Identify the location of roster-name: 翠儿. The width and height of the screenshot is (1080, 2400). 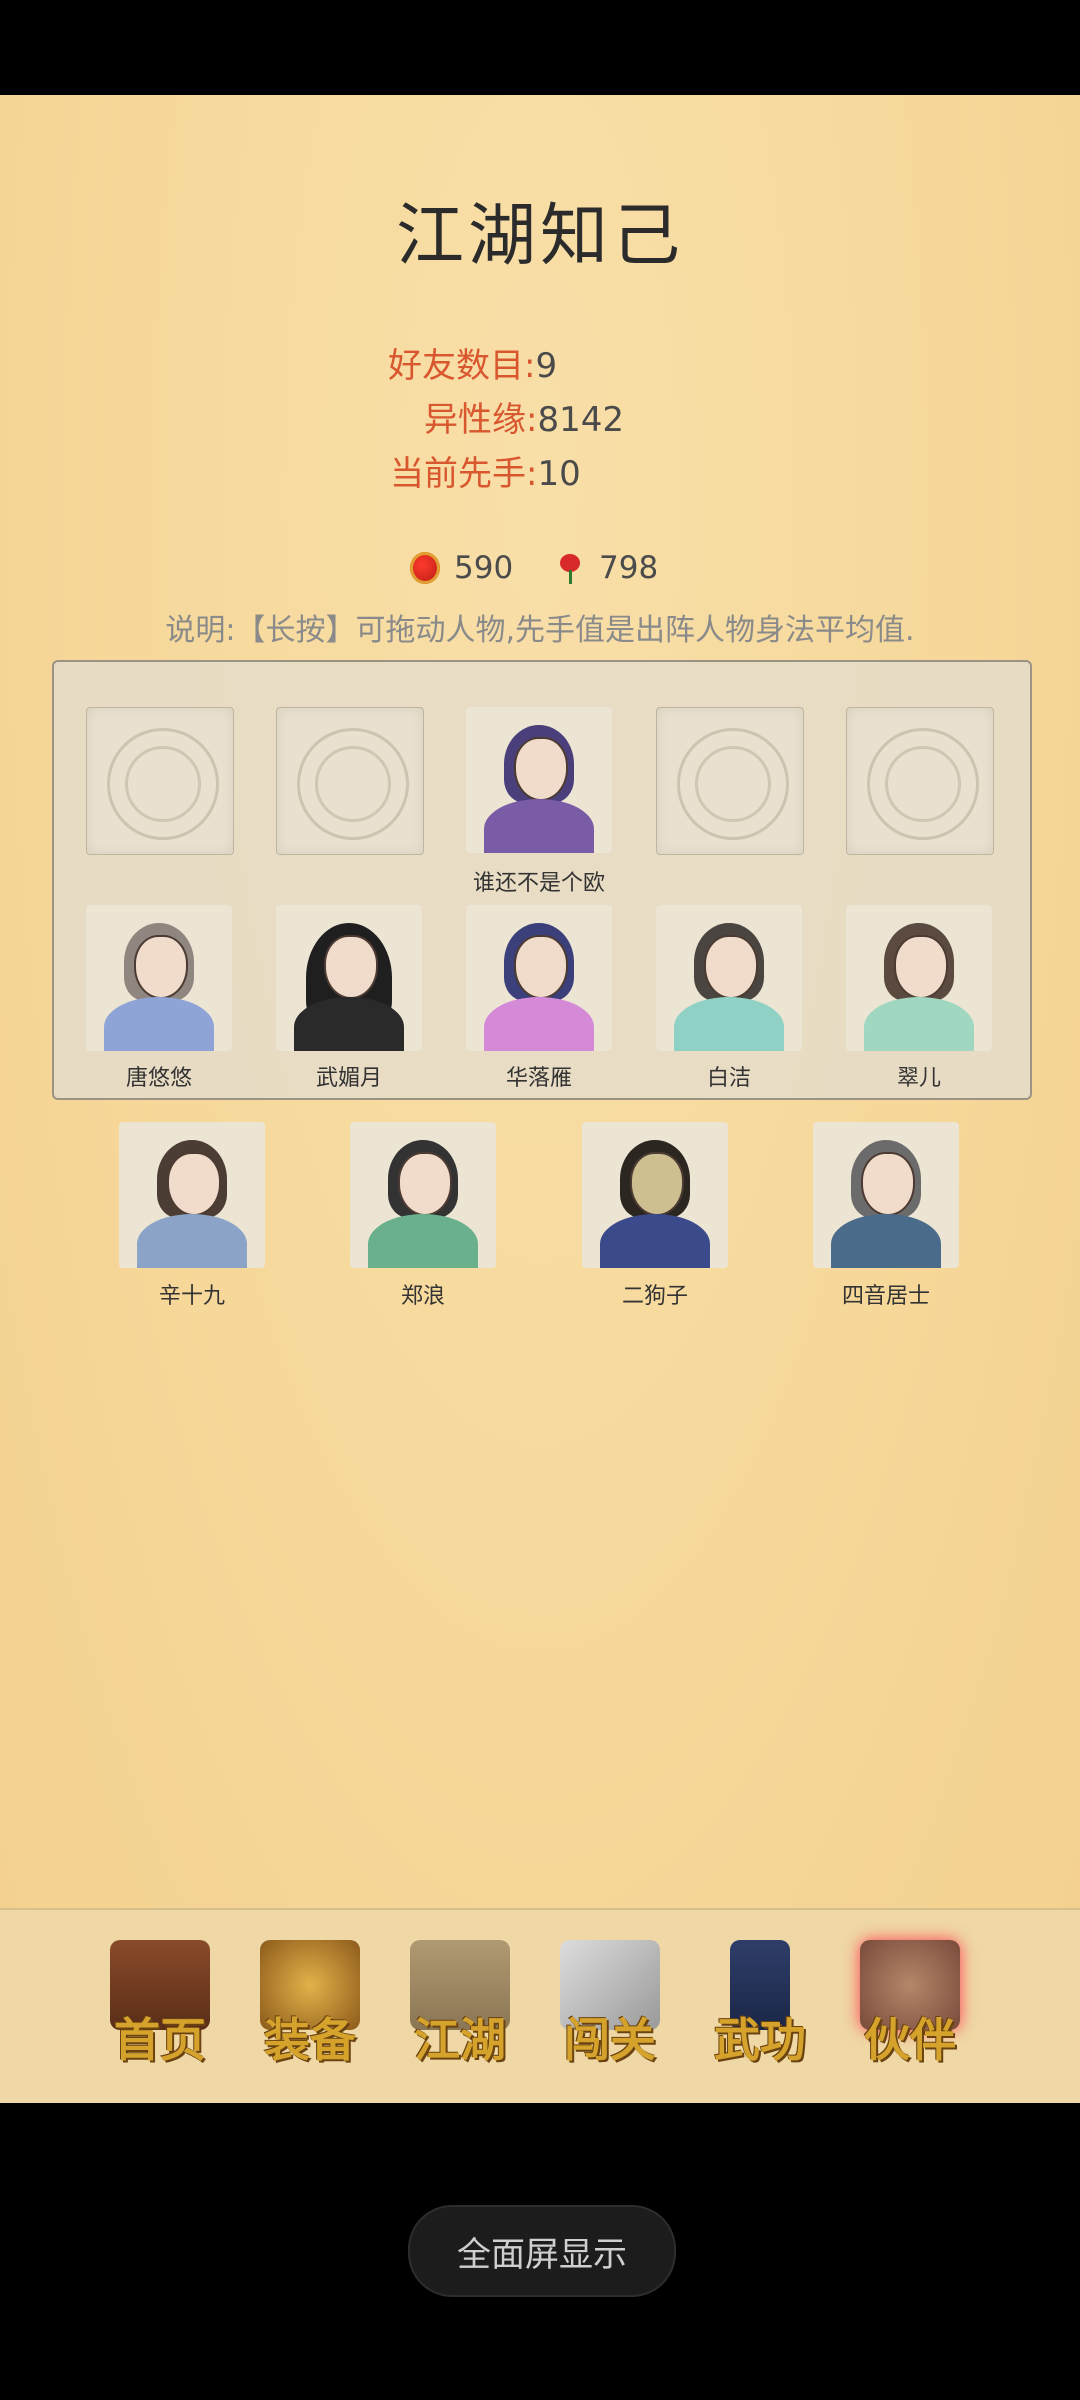
(918, 1078).